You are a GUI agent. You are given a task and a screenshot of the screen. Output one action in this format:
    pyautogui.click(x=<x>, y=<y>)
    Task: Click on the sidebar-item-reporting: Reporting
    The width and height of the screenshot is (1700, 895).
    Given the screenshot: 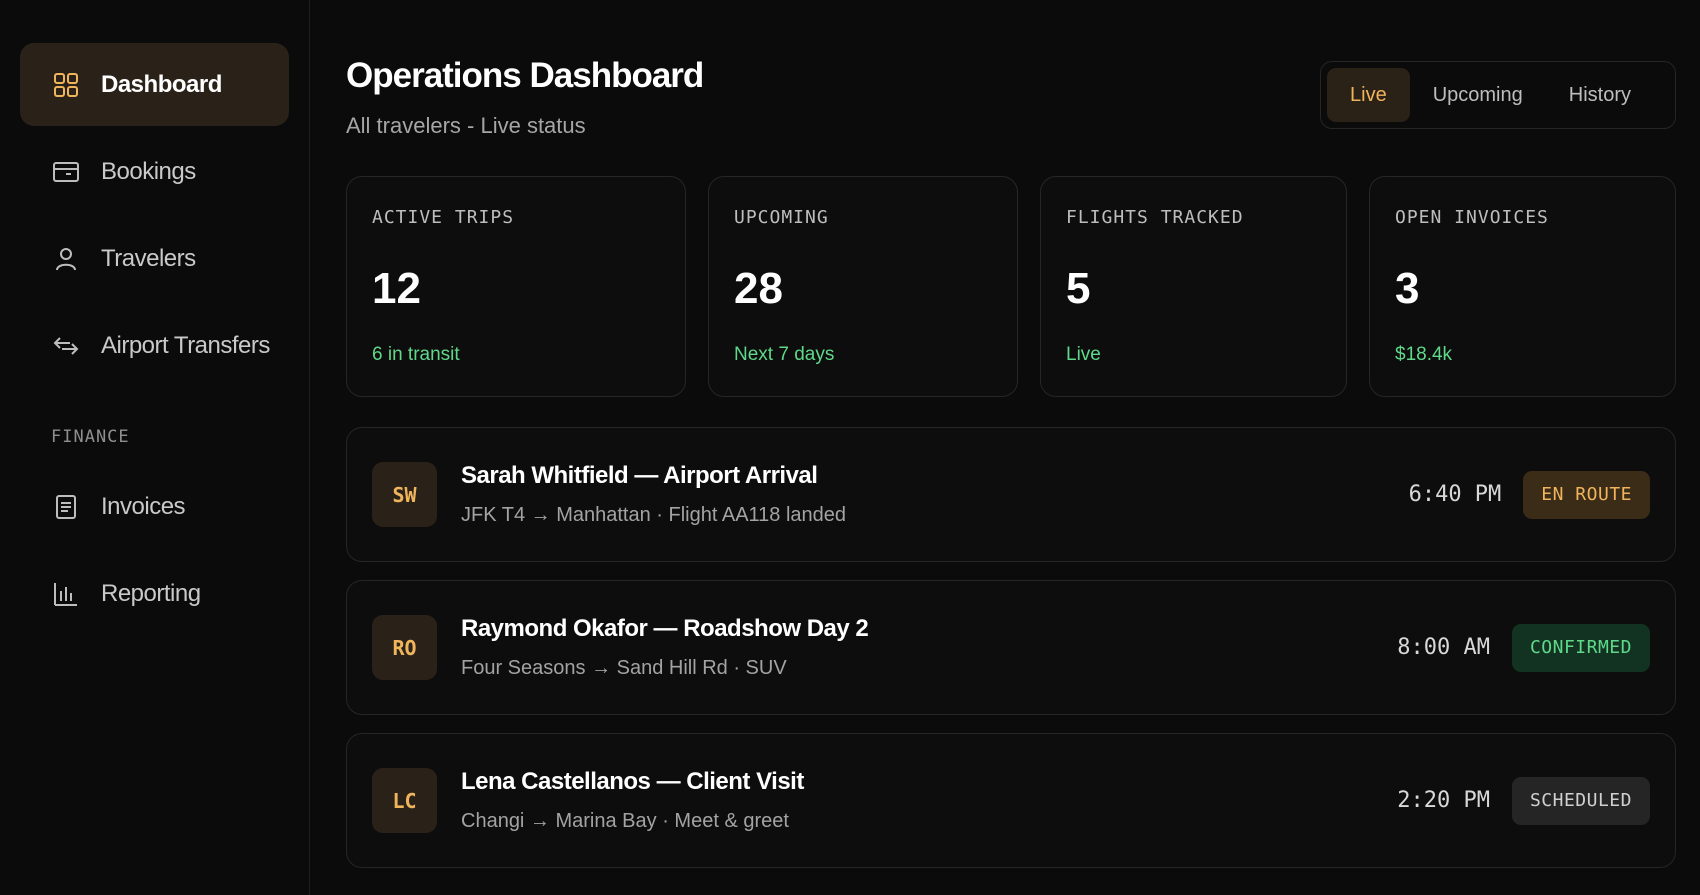 What is the action you would take?
    pyautogui.click(x=154, y=593)
    